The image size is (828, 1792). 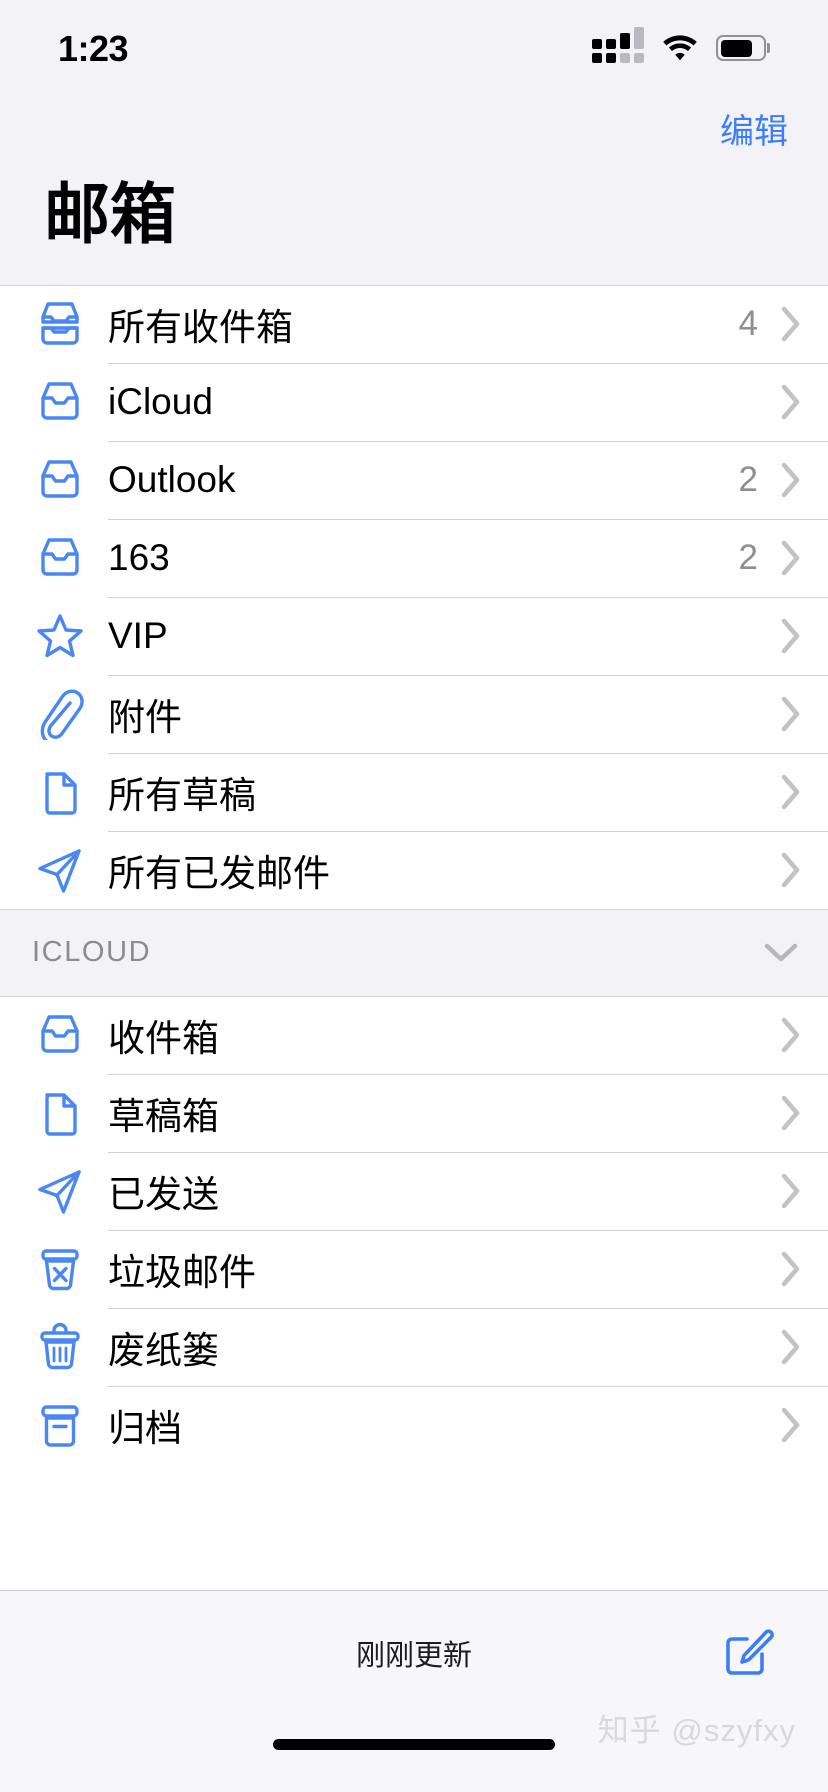 I want to click on compose-icon, so click(x=748, y=1653).